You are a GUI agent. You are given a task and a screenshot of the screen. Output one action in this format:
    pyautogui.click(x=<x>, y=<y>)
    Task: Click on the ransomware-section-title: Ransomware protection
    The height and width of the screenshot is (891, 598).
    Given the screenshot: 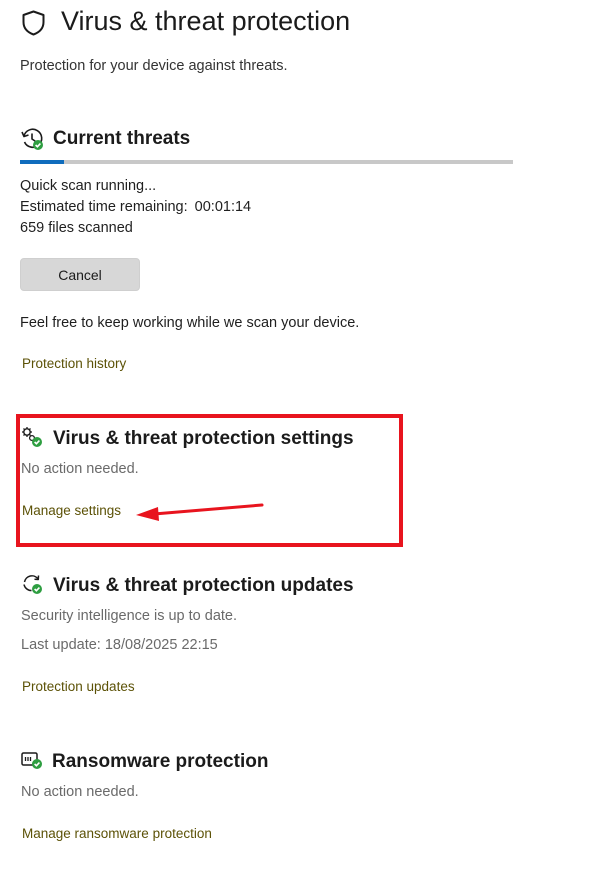 What is the action you would take?
    pyautogui.click(x=160, y=761)
    